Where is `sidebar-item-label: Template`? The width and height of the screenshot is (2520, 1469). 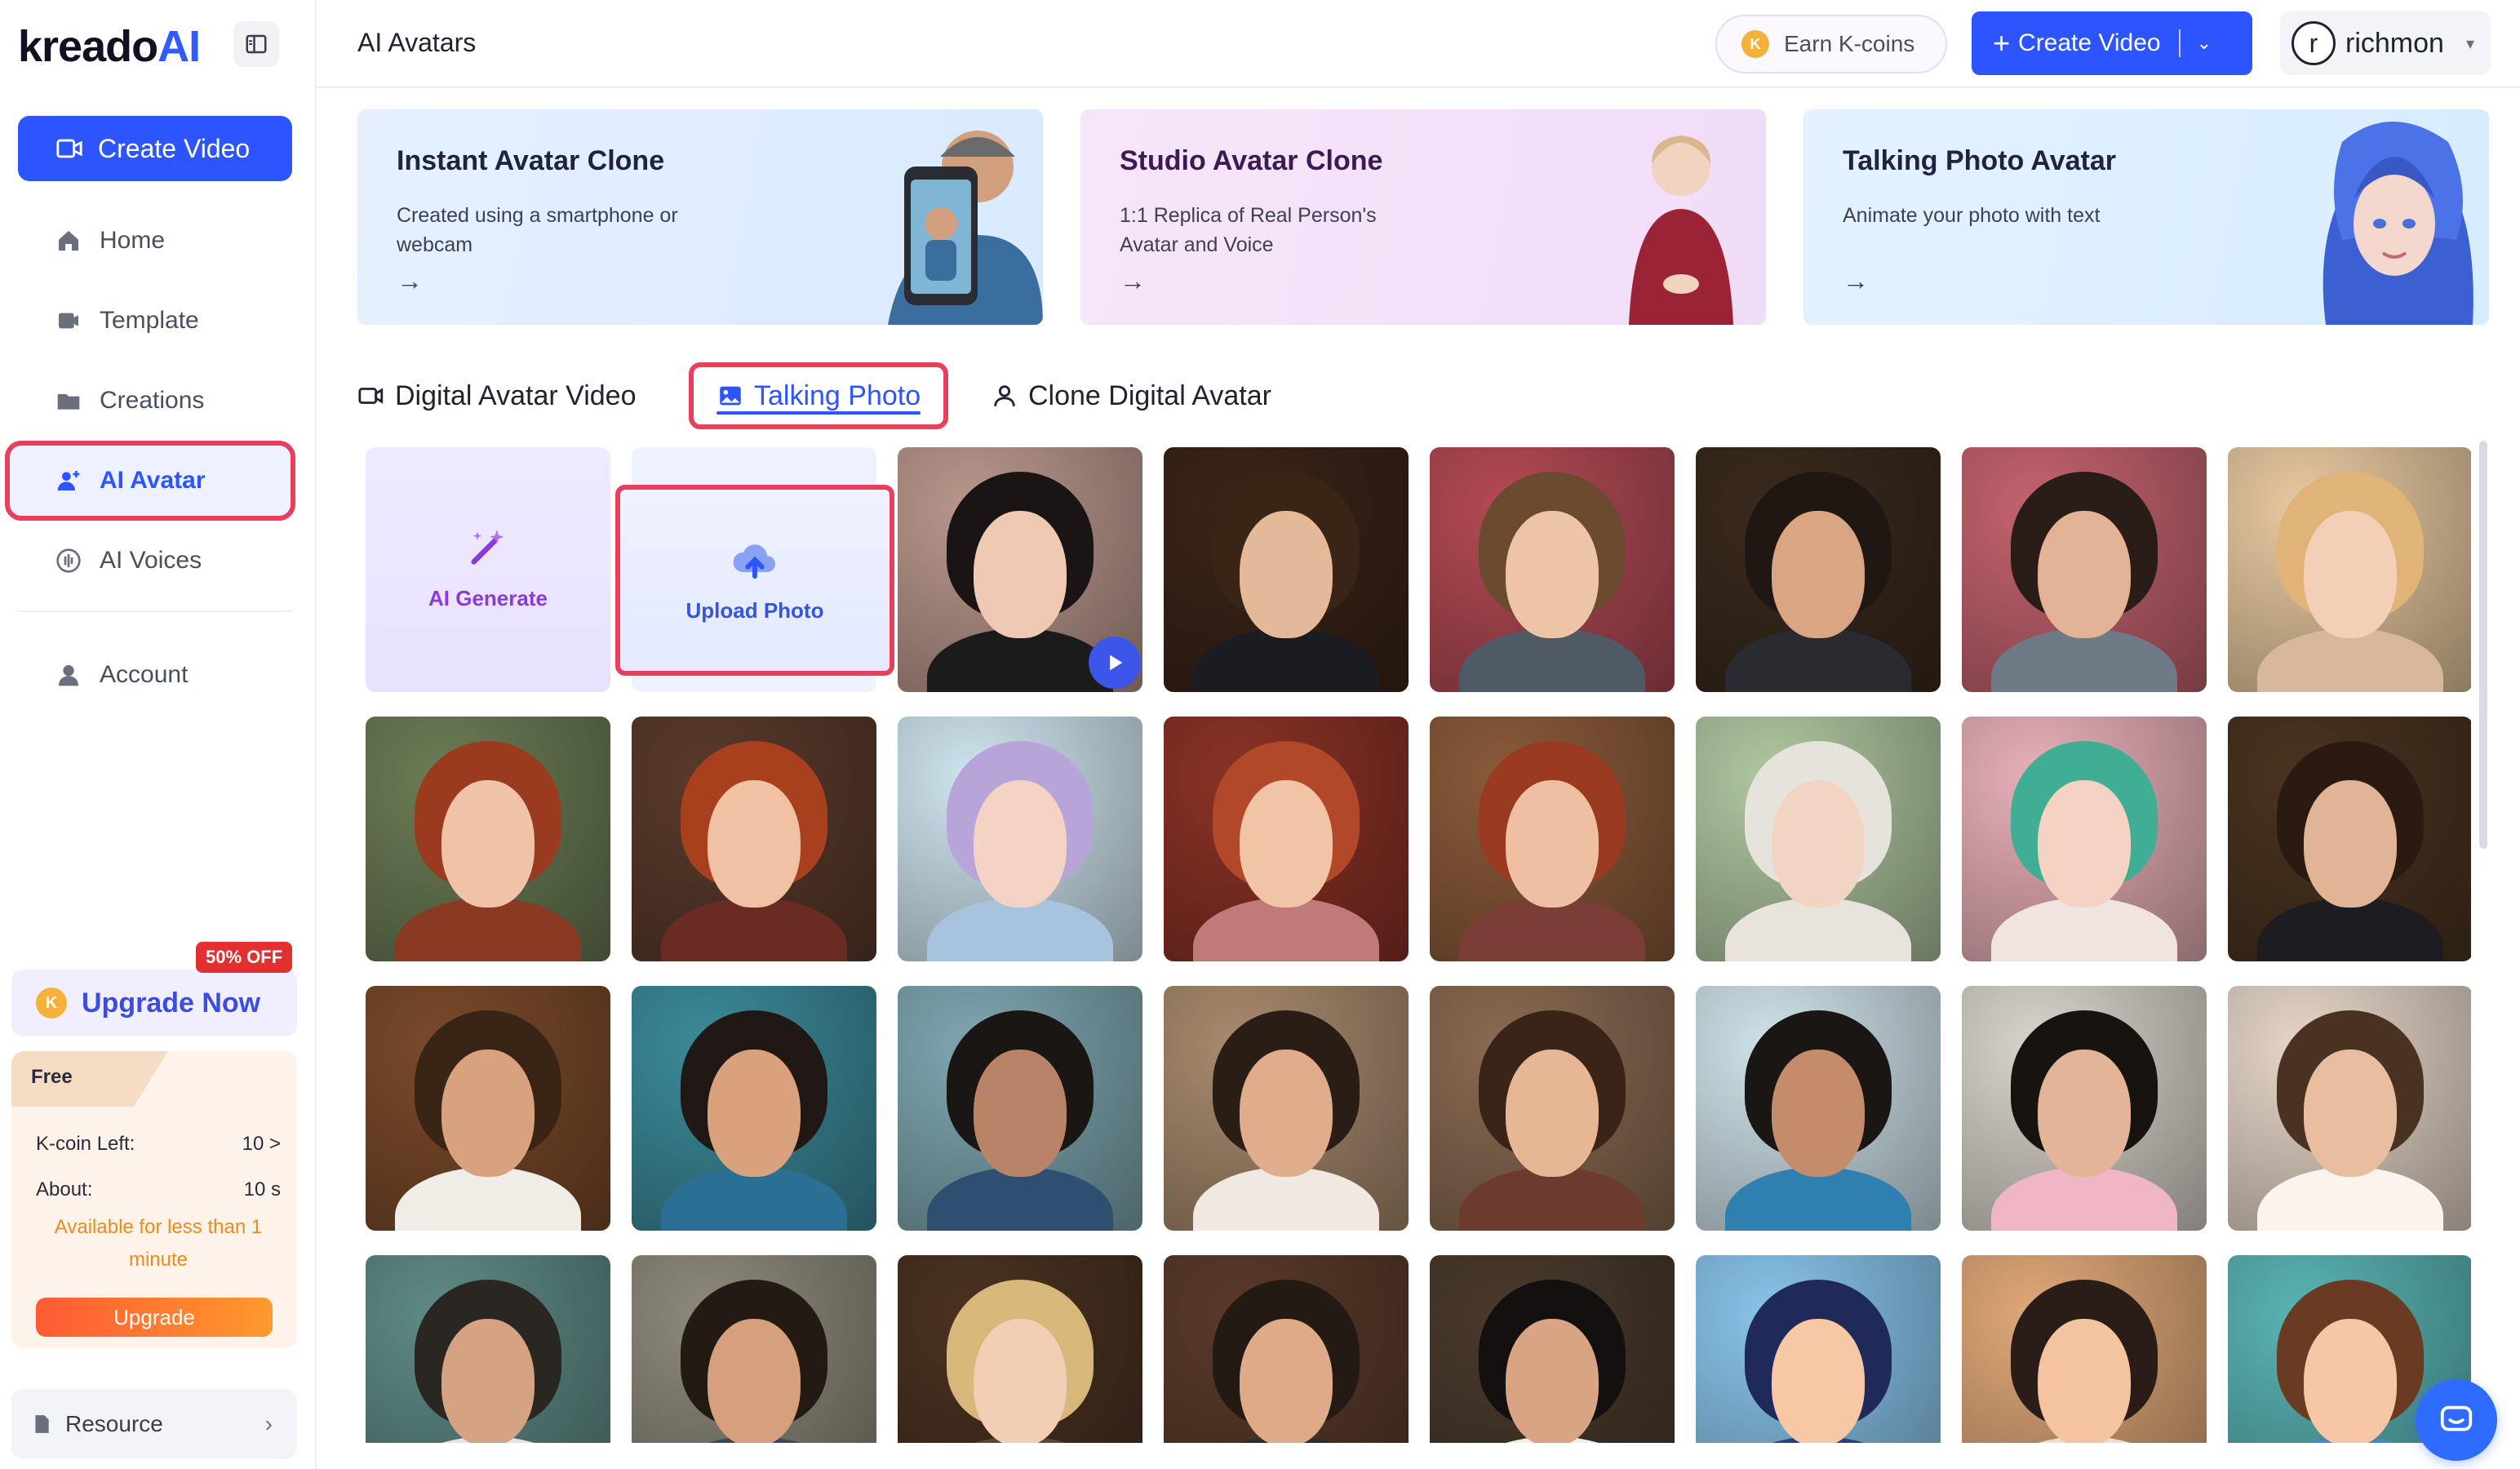 sidebar-item-label: Template is located at coordinates (149, 320).